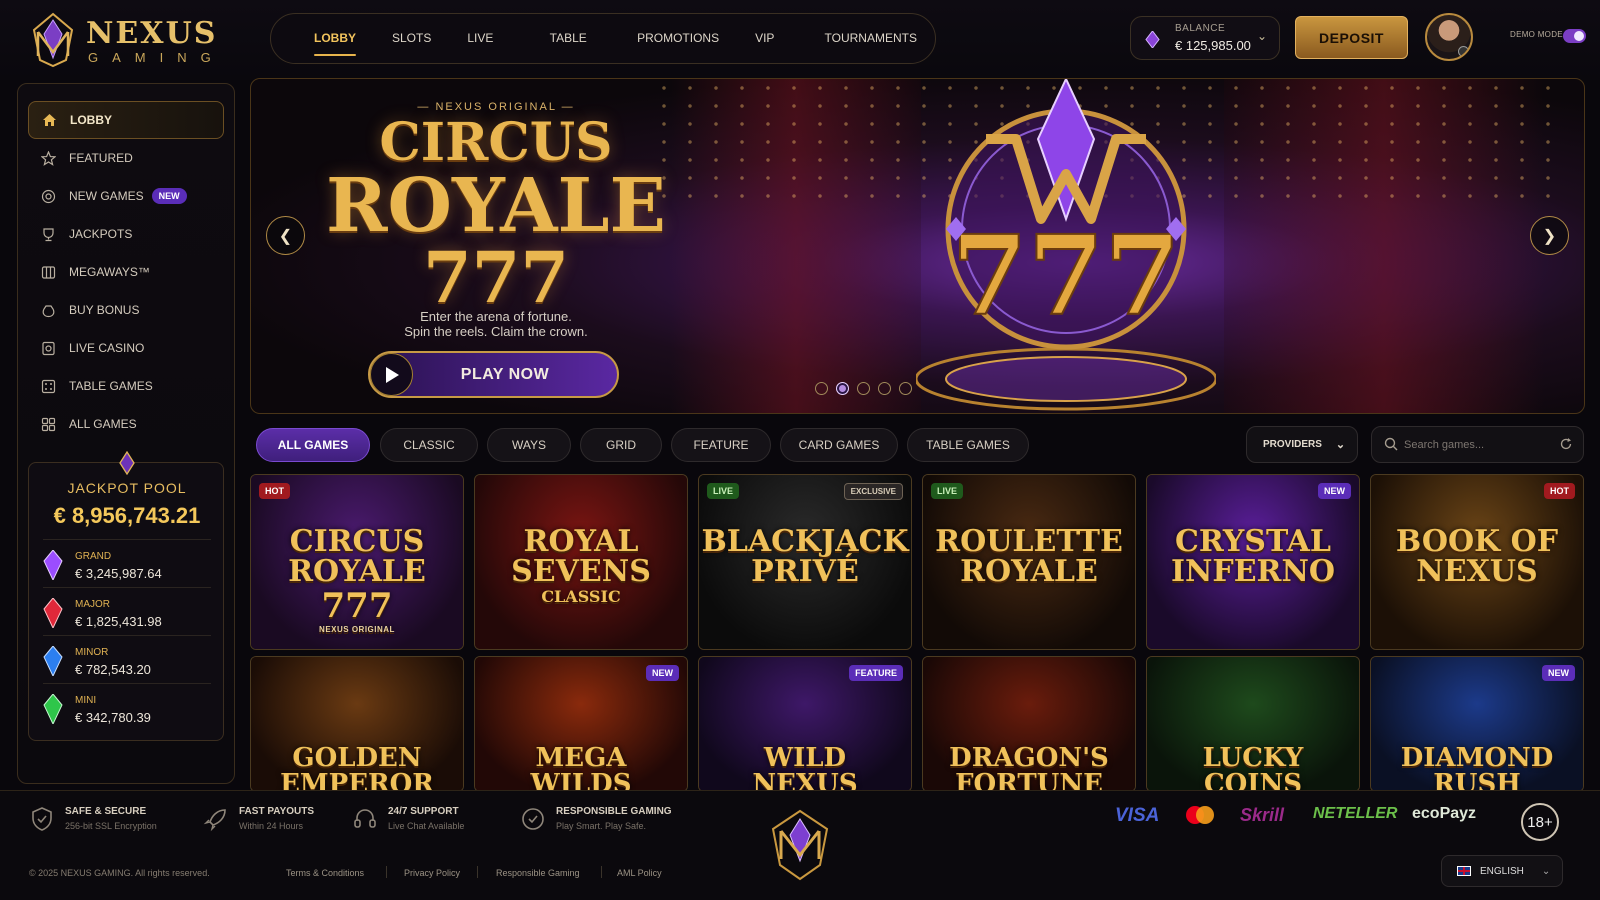 This screenshot has height=900, width=1600. What do you see at coordinates (106, 811) in the screenshot?
I see `feature-title: SAFE & SECURE` at bounding box center [106, 811].